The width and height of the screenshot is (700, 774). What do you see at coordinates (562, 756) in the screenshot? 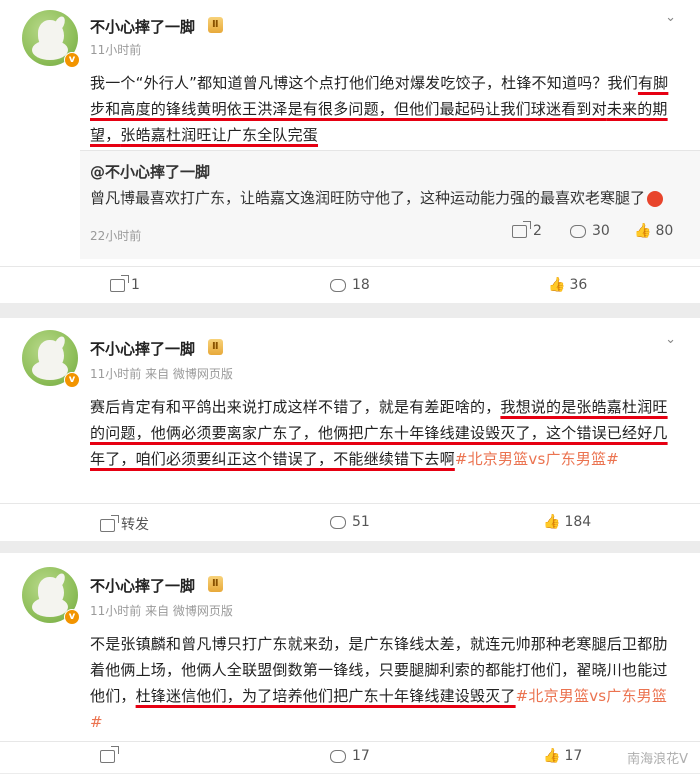
I see `like-button: 👍 17` at bounding box center [562, 756].